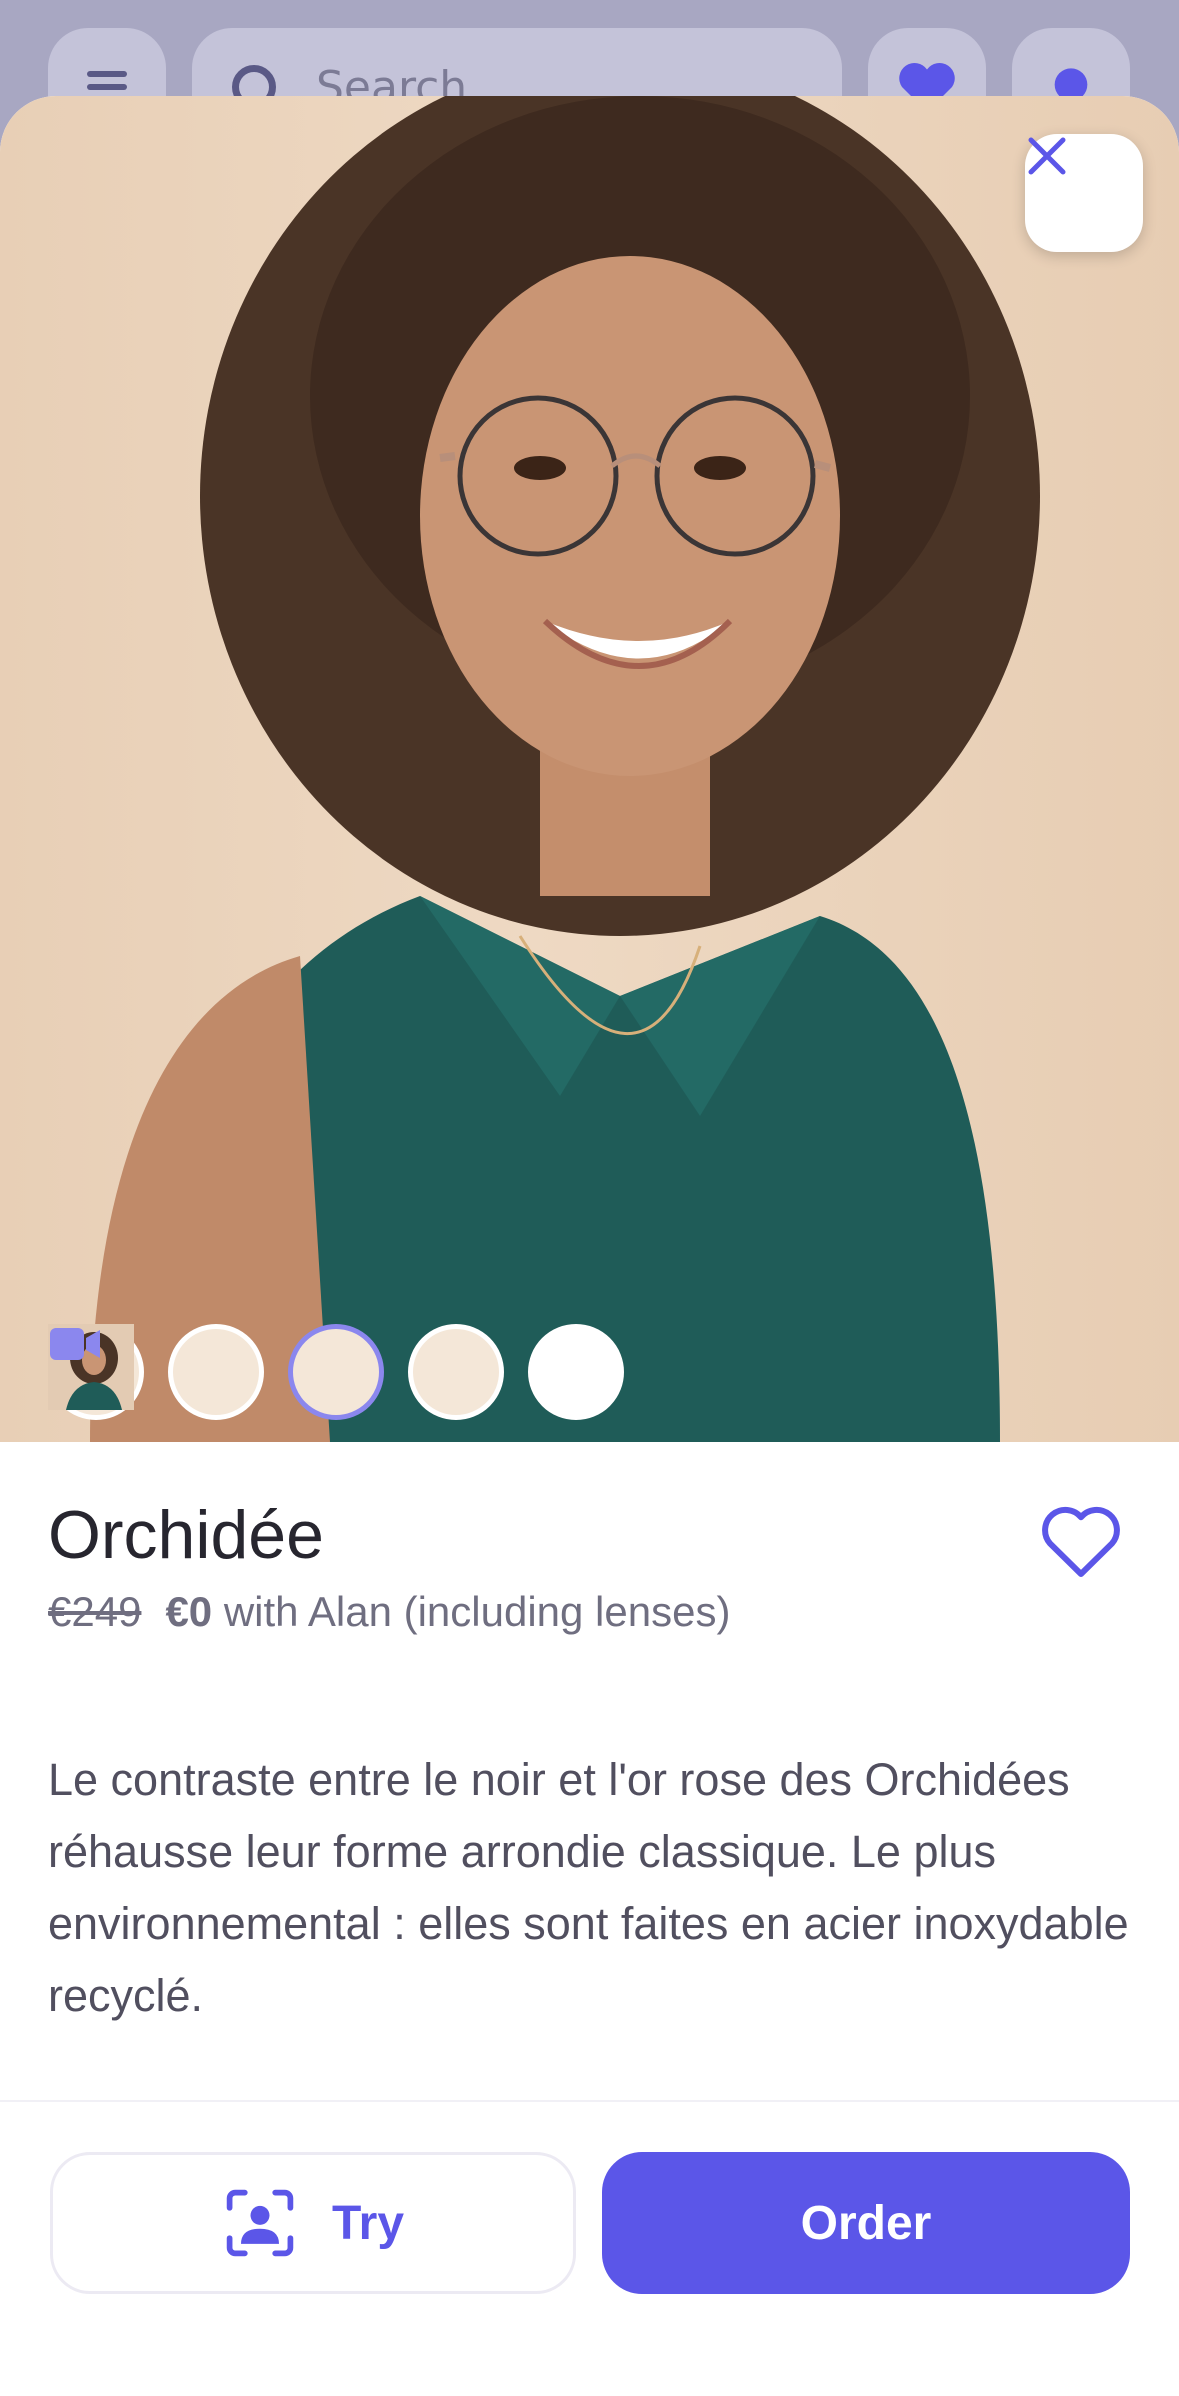  I want to click on price-with-alan: €0 with Alan (including lenses), so click(447, 1612).